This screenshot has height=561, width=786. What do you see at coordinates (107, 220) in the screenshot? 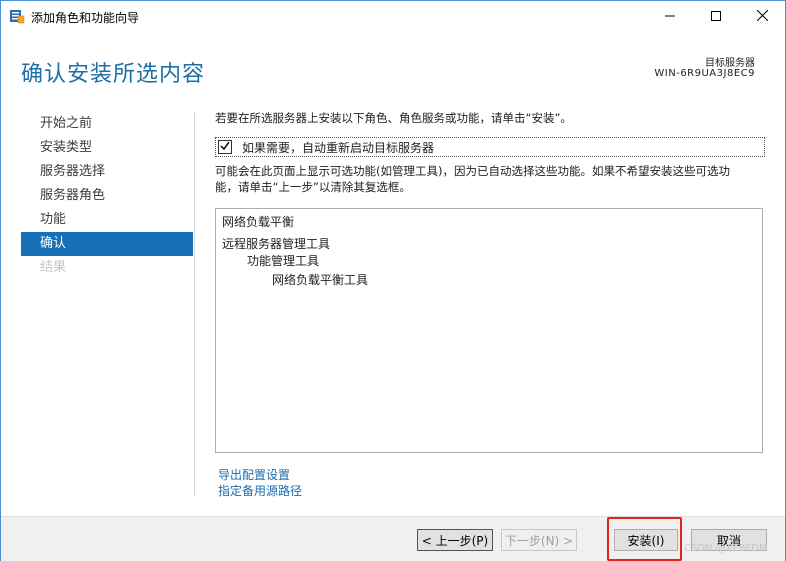
I see `nav-item-features: 功能` at bounding box center [107, 220].